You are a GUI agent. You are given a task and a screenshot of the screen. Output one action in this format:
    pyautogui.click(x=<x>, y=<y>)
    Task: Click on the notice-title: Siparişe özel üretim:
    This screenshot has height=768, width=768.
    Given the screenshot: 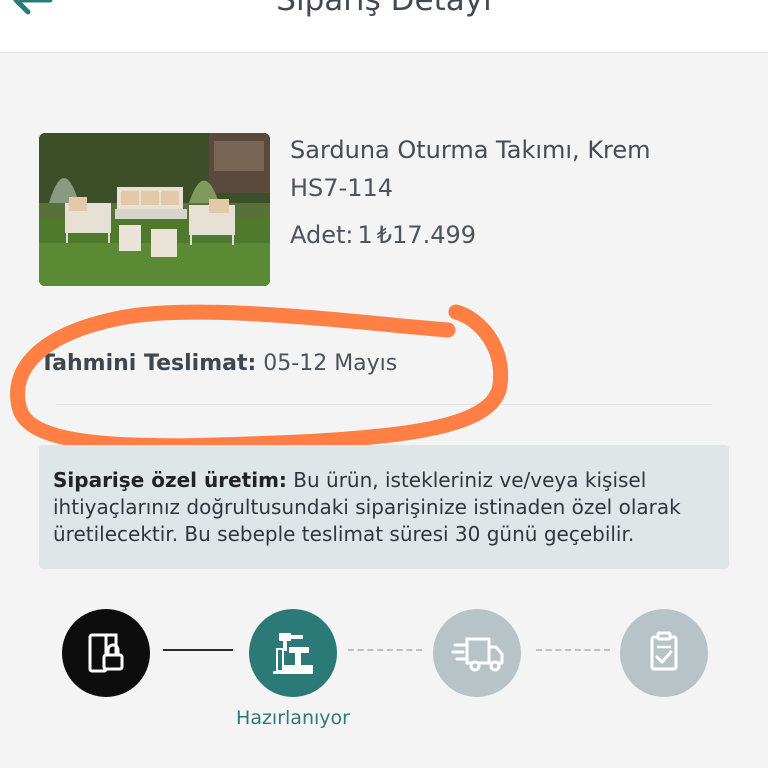 What is the action you would take?
    pyautogui.click(x=170, y=480)
    